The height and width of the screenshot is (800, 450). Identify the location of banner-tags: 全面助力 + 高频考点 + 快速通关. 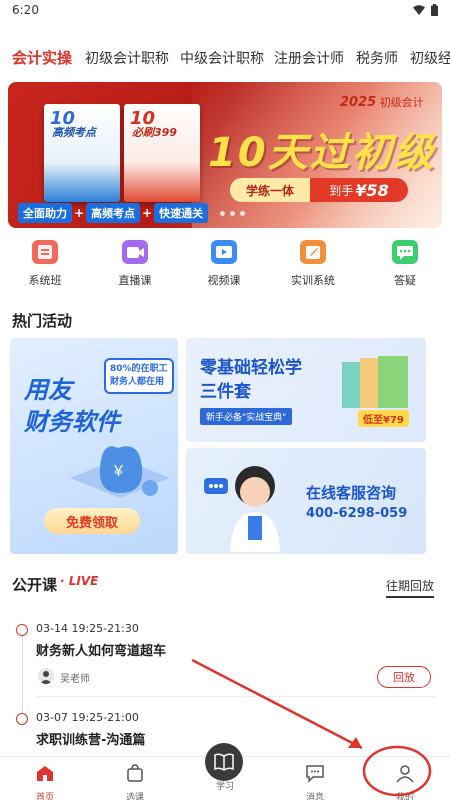
(113, 213).